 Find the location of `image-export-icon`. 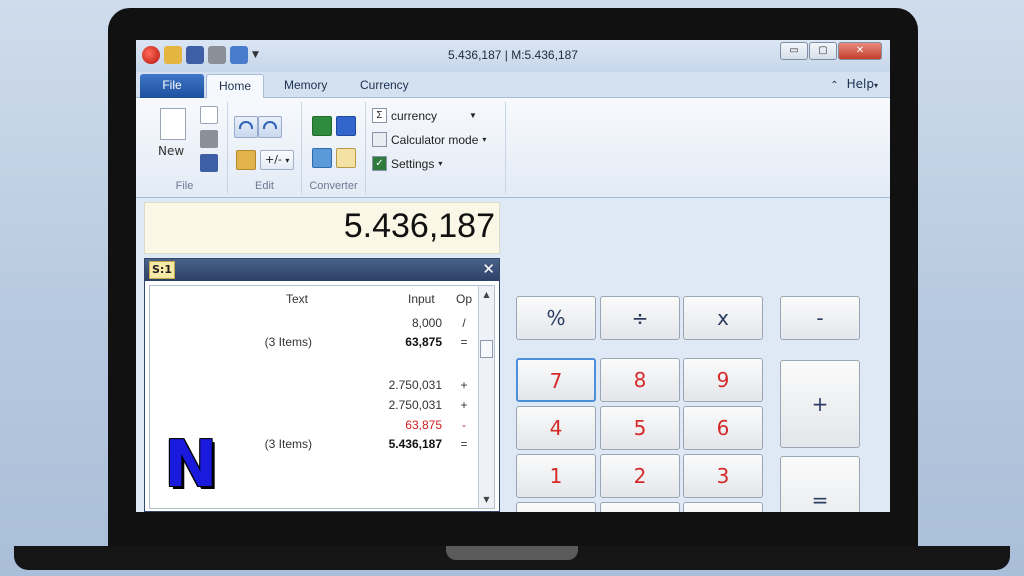

image-export-icon is located at coordinates (322, 158).